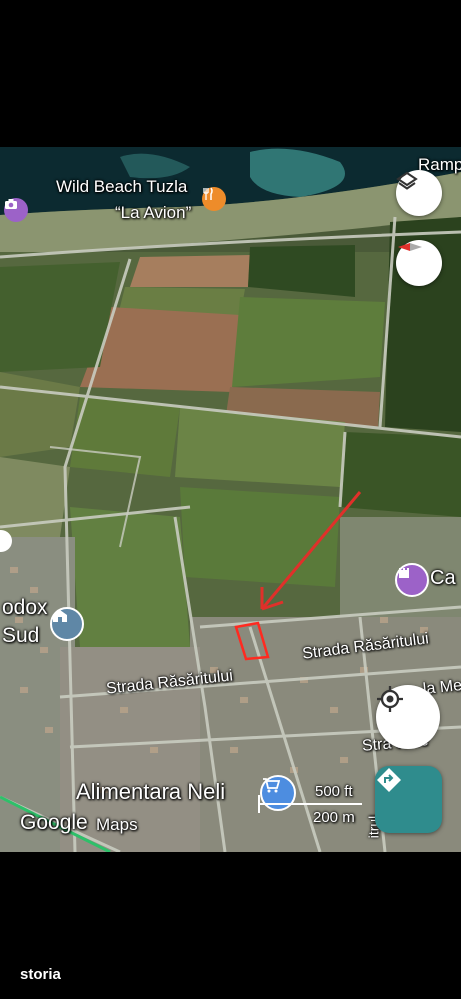 Image resolution: width=461 pixels, height=999 pixels. What do you see at coordinates (40, 974) in the screenshot?
I see `storia-logo: storia` at bounding box center [40, 974].